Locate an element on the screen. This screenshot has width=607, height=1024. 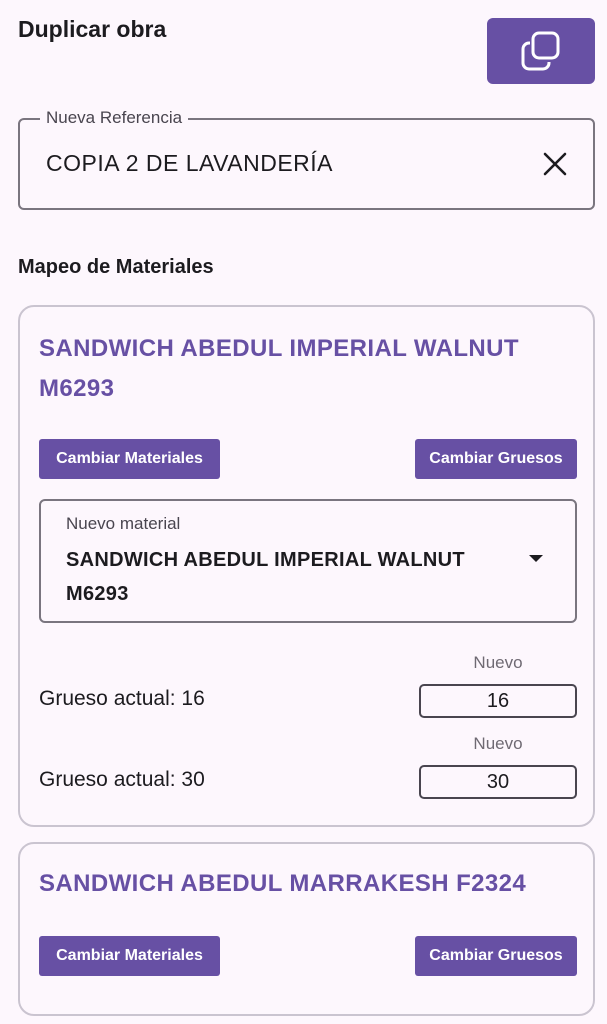
page-title: Duplicar obra is located at coordinates (92, 29).